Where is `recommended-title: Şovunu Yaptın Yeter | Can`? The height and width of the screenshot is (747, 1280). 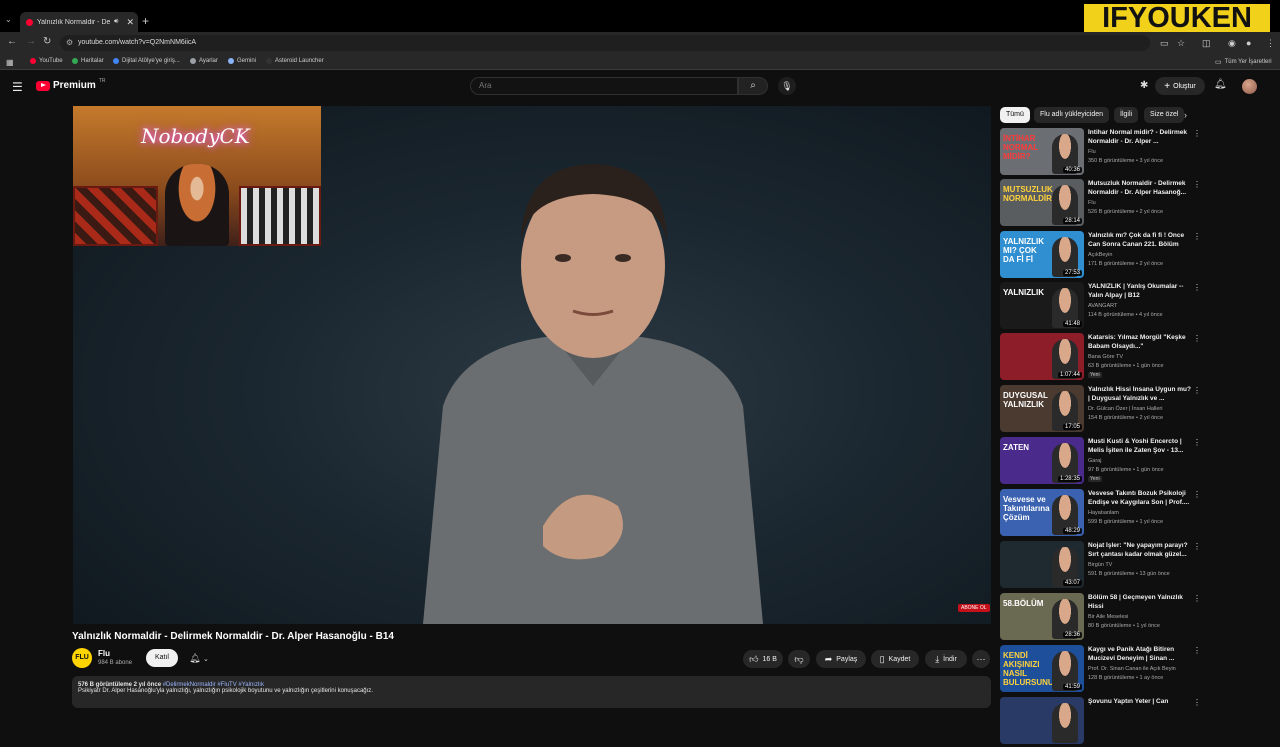
recommended-title: Şovunu Yaptın Yeter | Can is located at coordinates (1140, 706).